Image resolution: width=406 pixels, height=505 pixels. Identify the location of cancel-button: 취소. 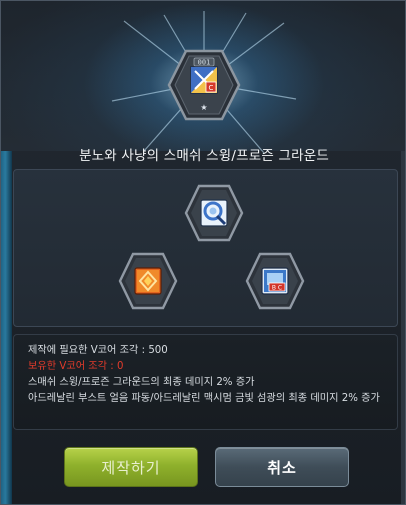
(282, 467).